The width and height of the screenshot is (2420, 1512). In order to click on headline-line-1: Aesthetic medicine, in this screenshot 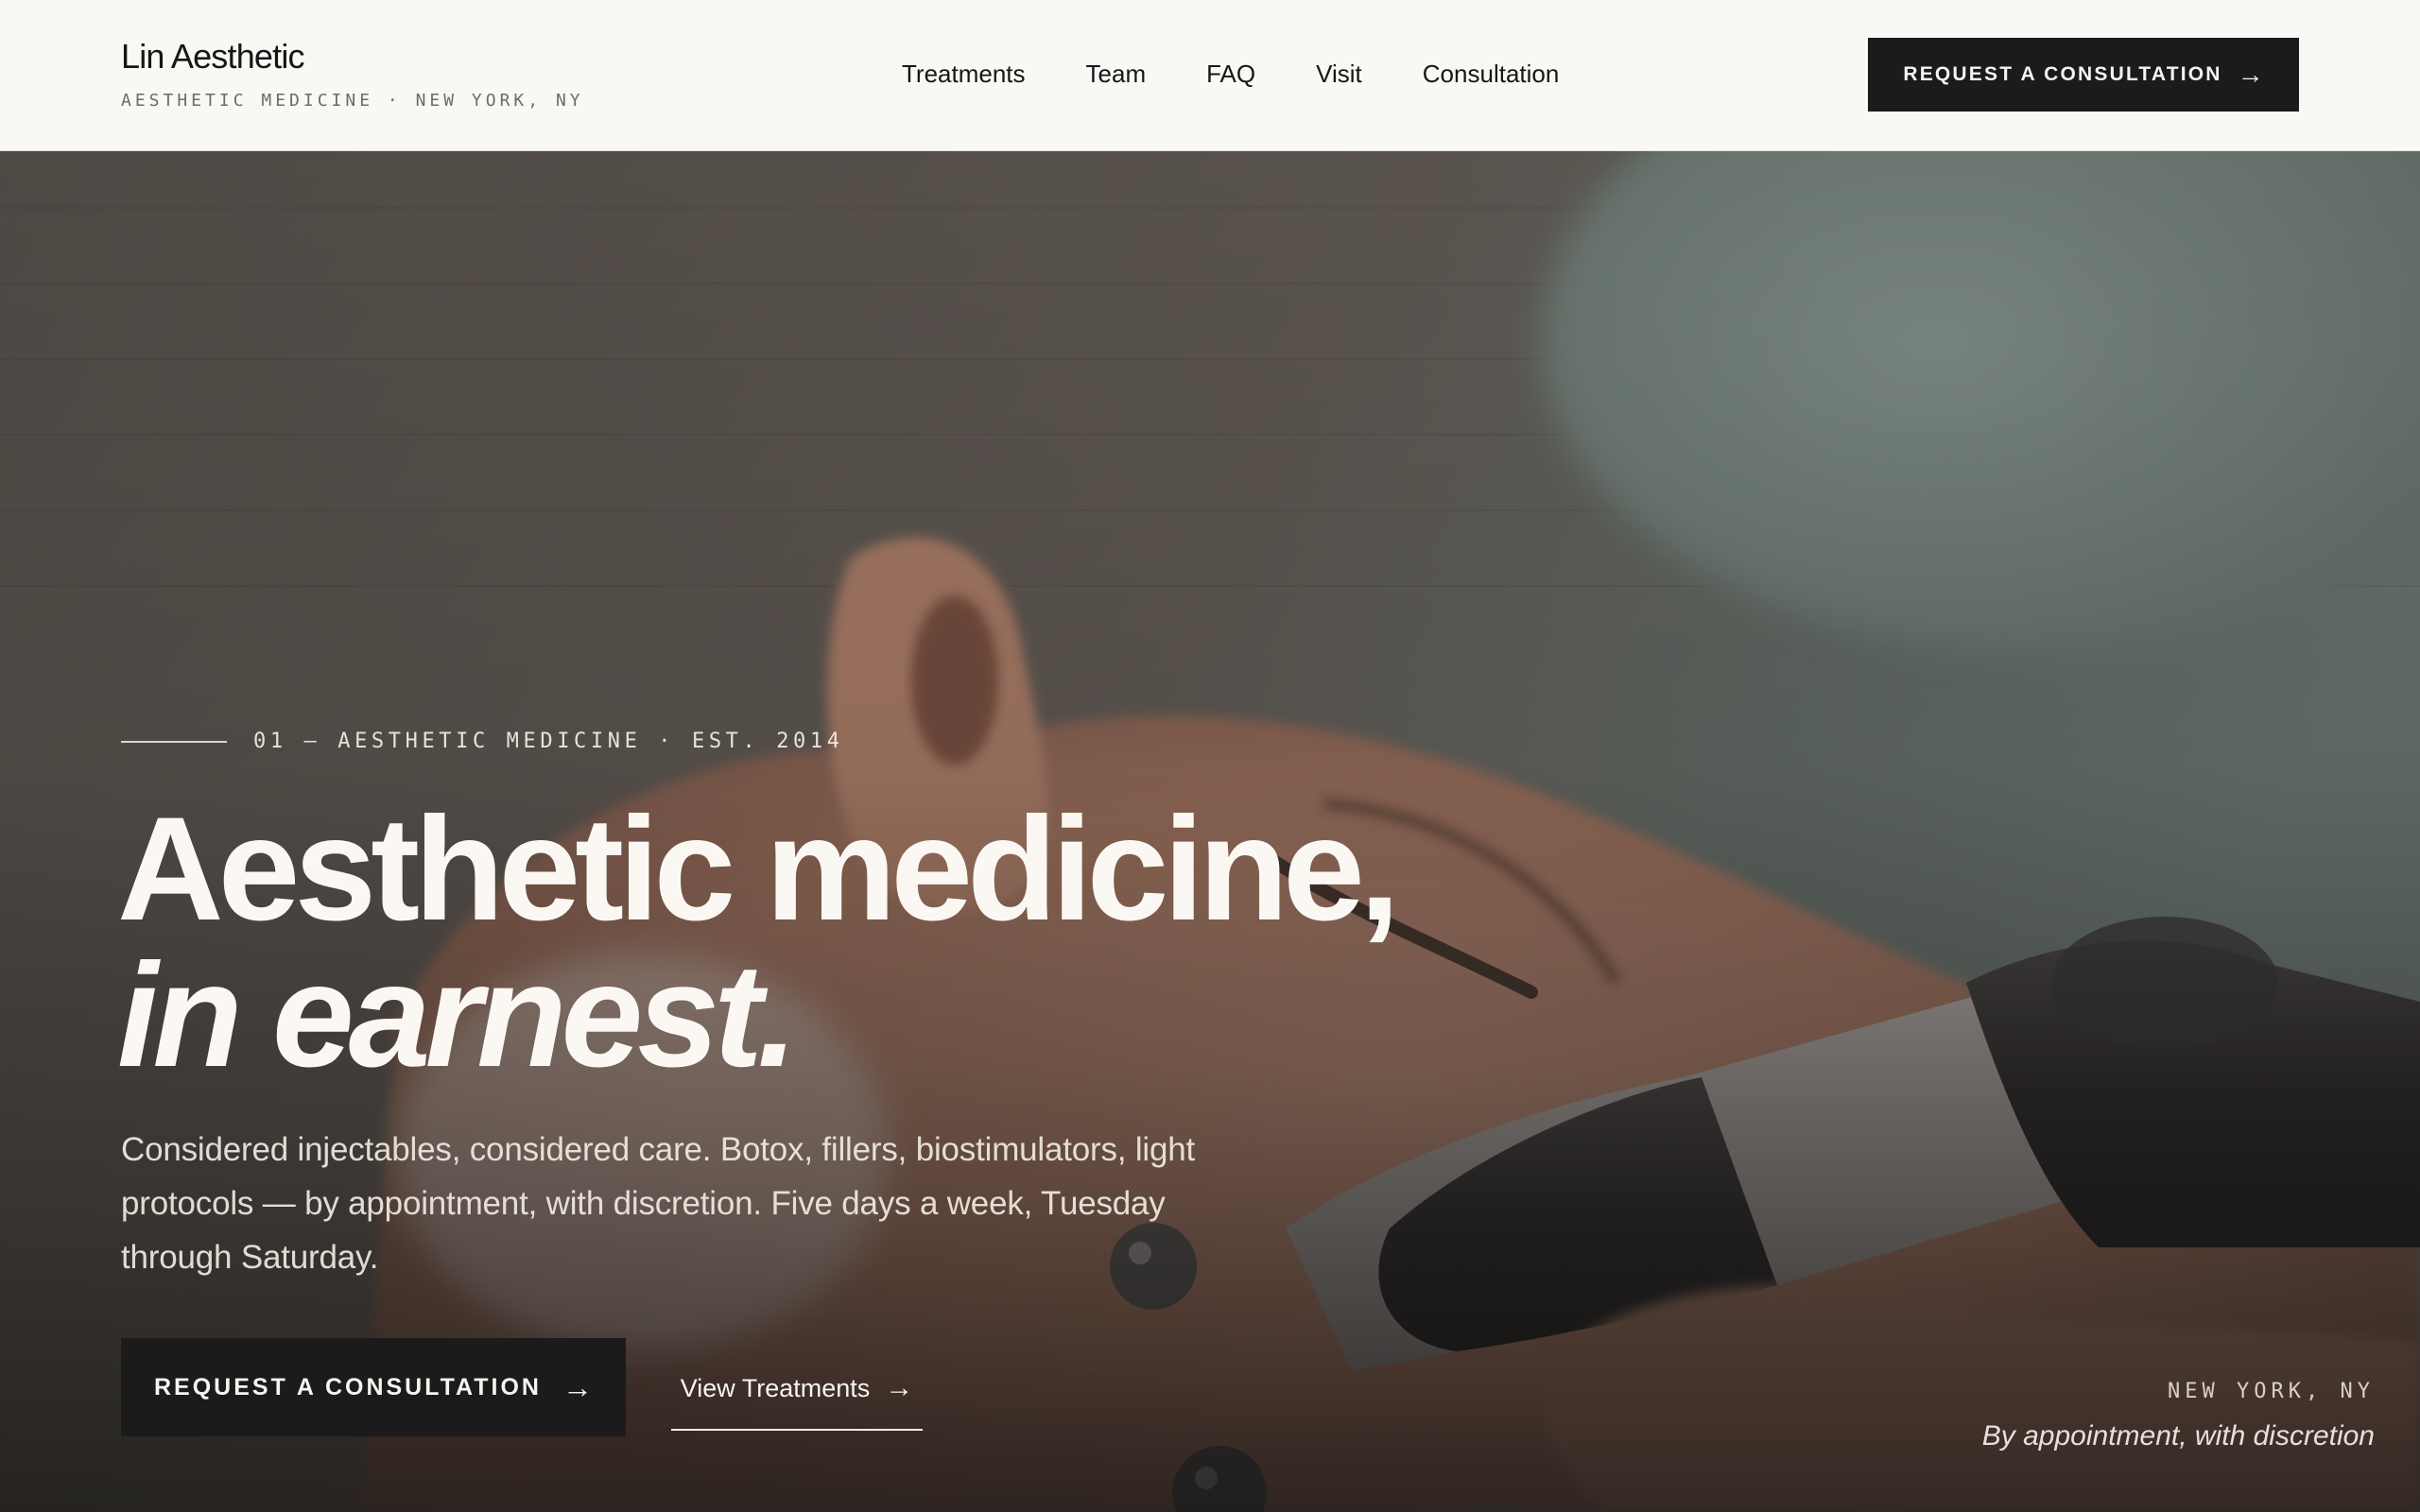, I will do `click(758, 869)`.